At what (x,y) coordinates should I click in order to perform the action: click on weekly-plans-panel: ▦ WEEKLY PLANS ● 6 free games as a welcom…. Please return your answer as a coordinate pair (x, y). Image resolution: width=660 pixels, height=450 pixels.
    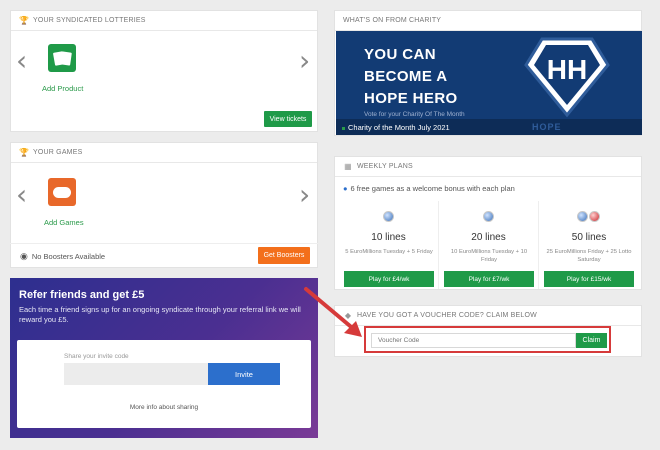
    Looking at the image, I should click on (488, 223).